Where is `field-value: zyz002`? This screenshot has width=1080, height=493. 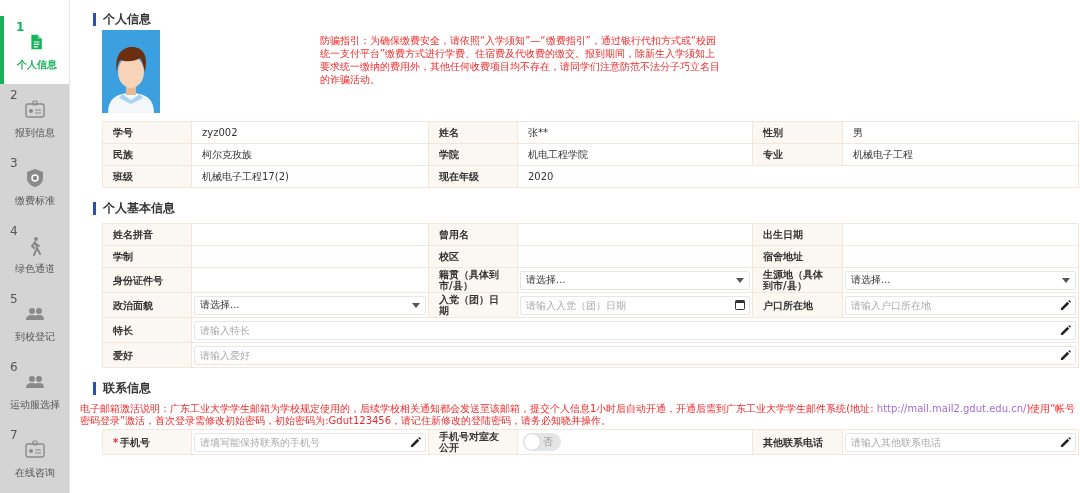 field-value: zyz002 is located at coordinates (310, 133).